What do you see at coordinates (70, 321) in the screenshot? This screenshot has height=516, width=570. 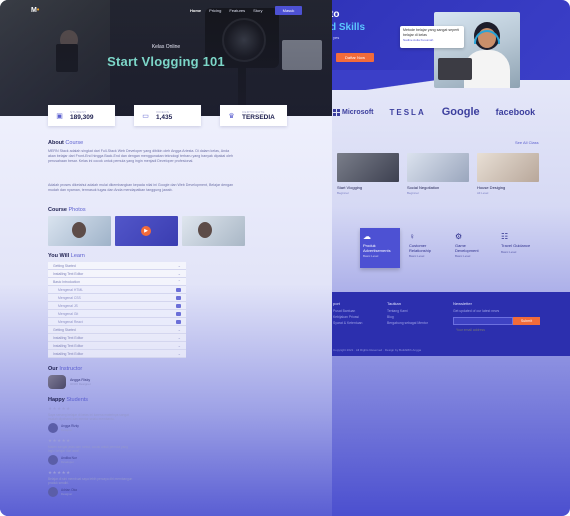 I see `lesson-title: Mengenal React` at bounding box center [70, 321].